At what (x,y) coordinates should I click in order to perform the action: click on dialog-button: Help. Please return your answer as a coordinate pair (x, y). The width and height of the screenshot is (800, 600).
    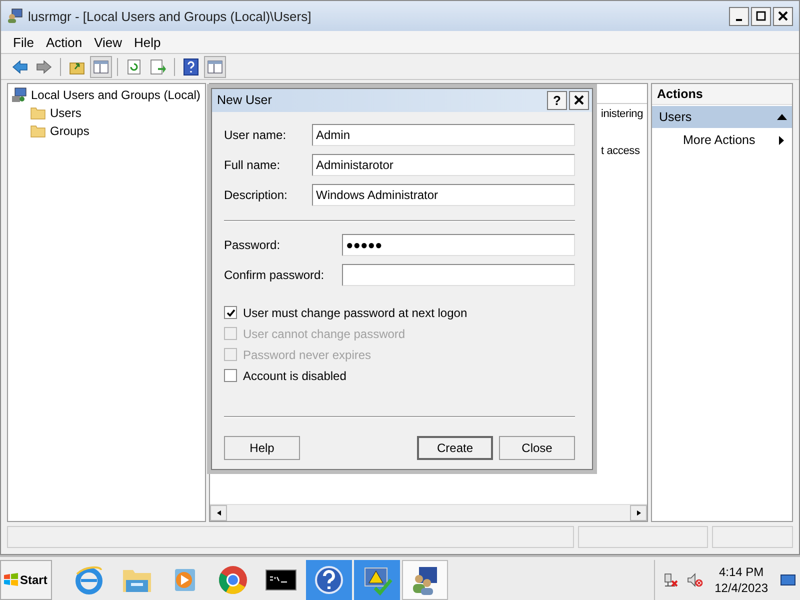
    Looking at the image, I should click on (262, 448).